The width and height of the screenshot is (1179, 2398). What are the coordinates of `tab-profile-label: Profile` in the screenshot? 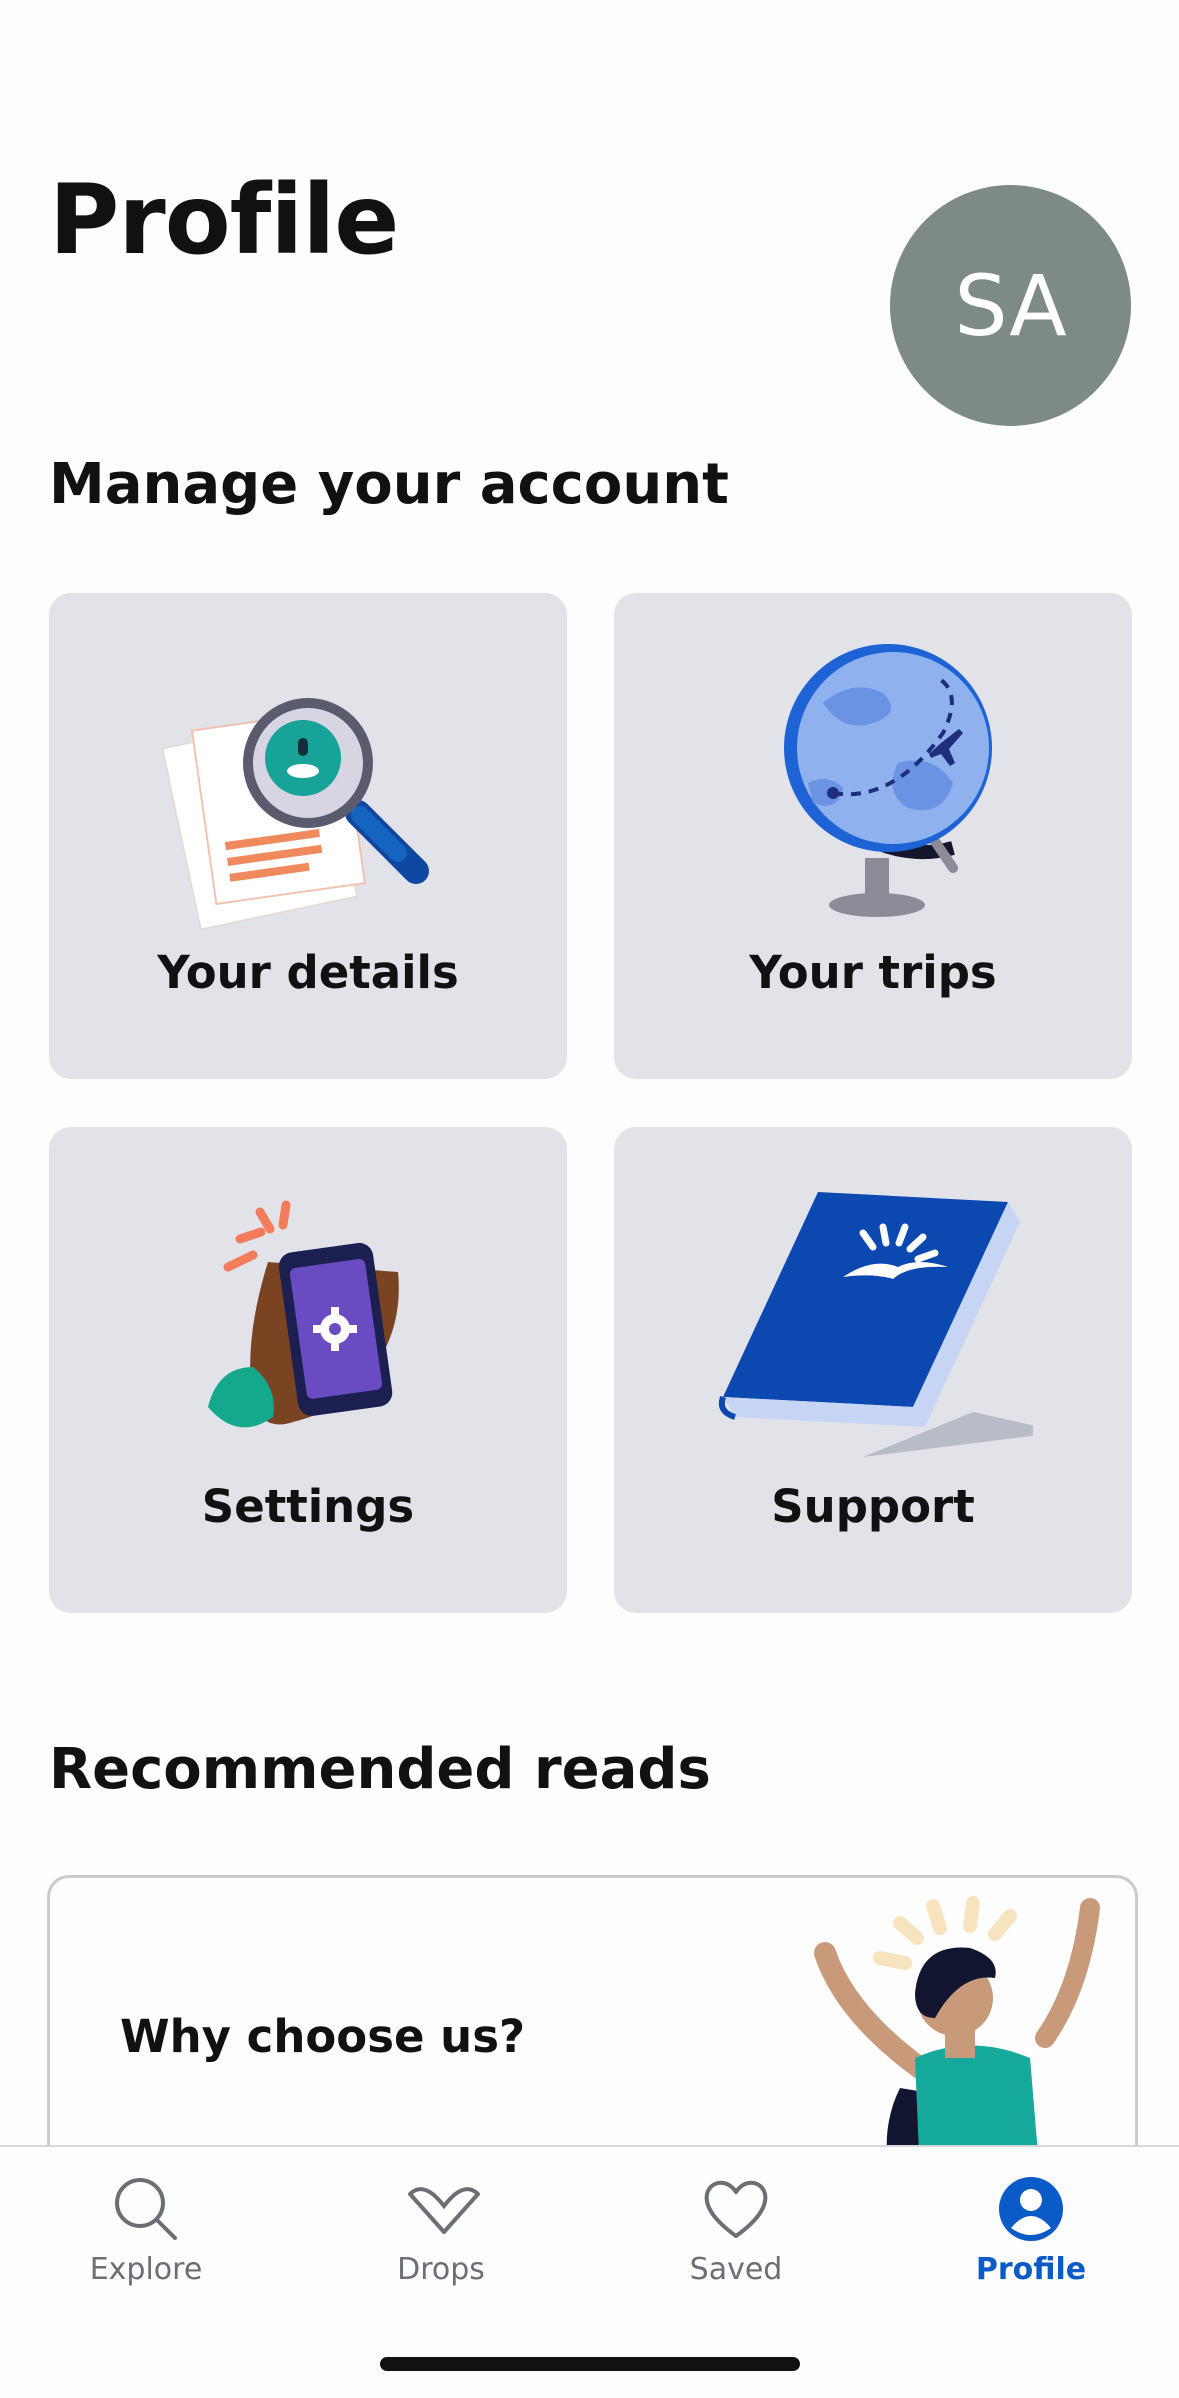 It's located at (1031, 2269).